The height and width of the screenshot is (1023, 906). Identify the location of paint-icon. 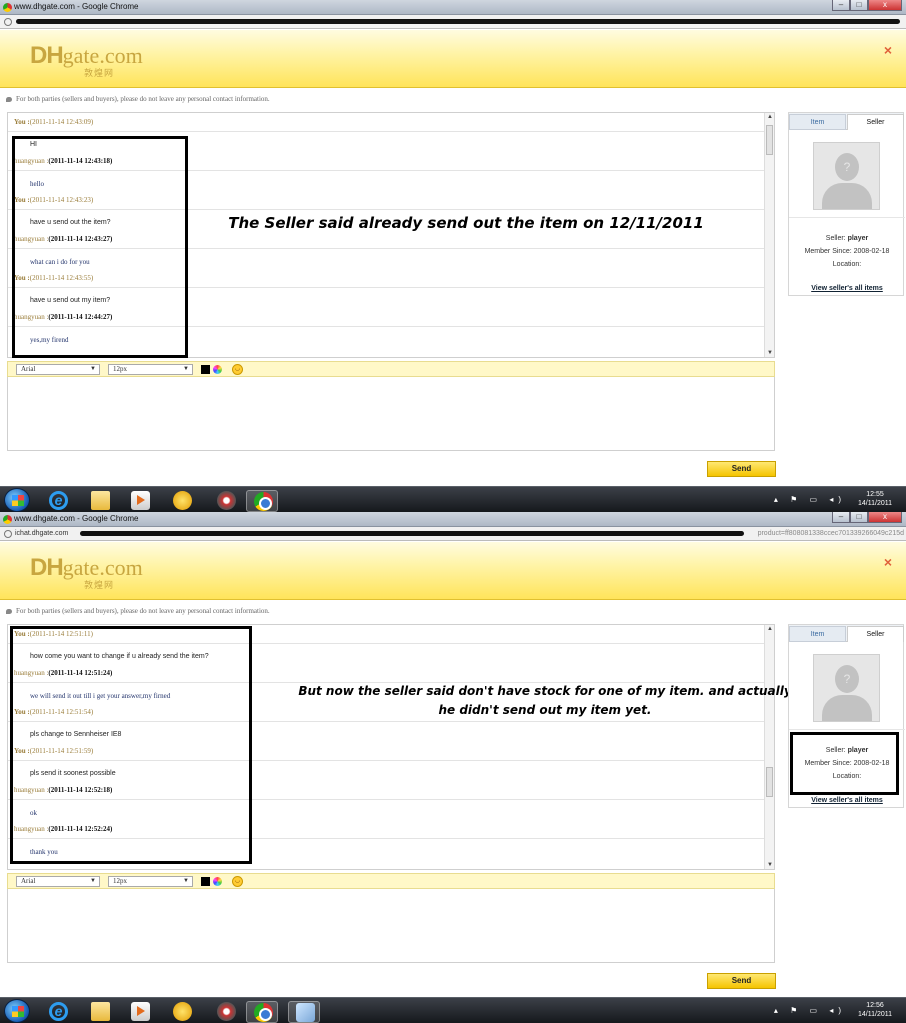
(304, 1012).